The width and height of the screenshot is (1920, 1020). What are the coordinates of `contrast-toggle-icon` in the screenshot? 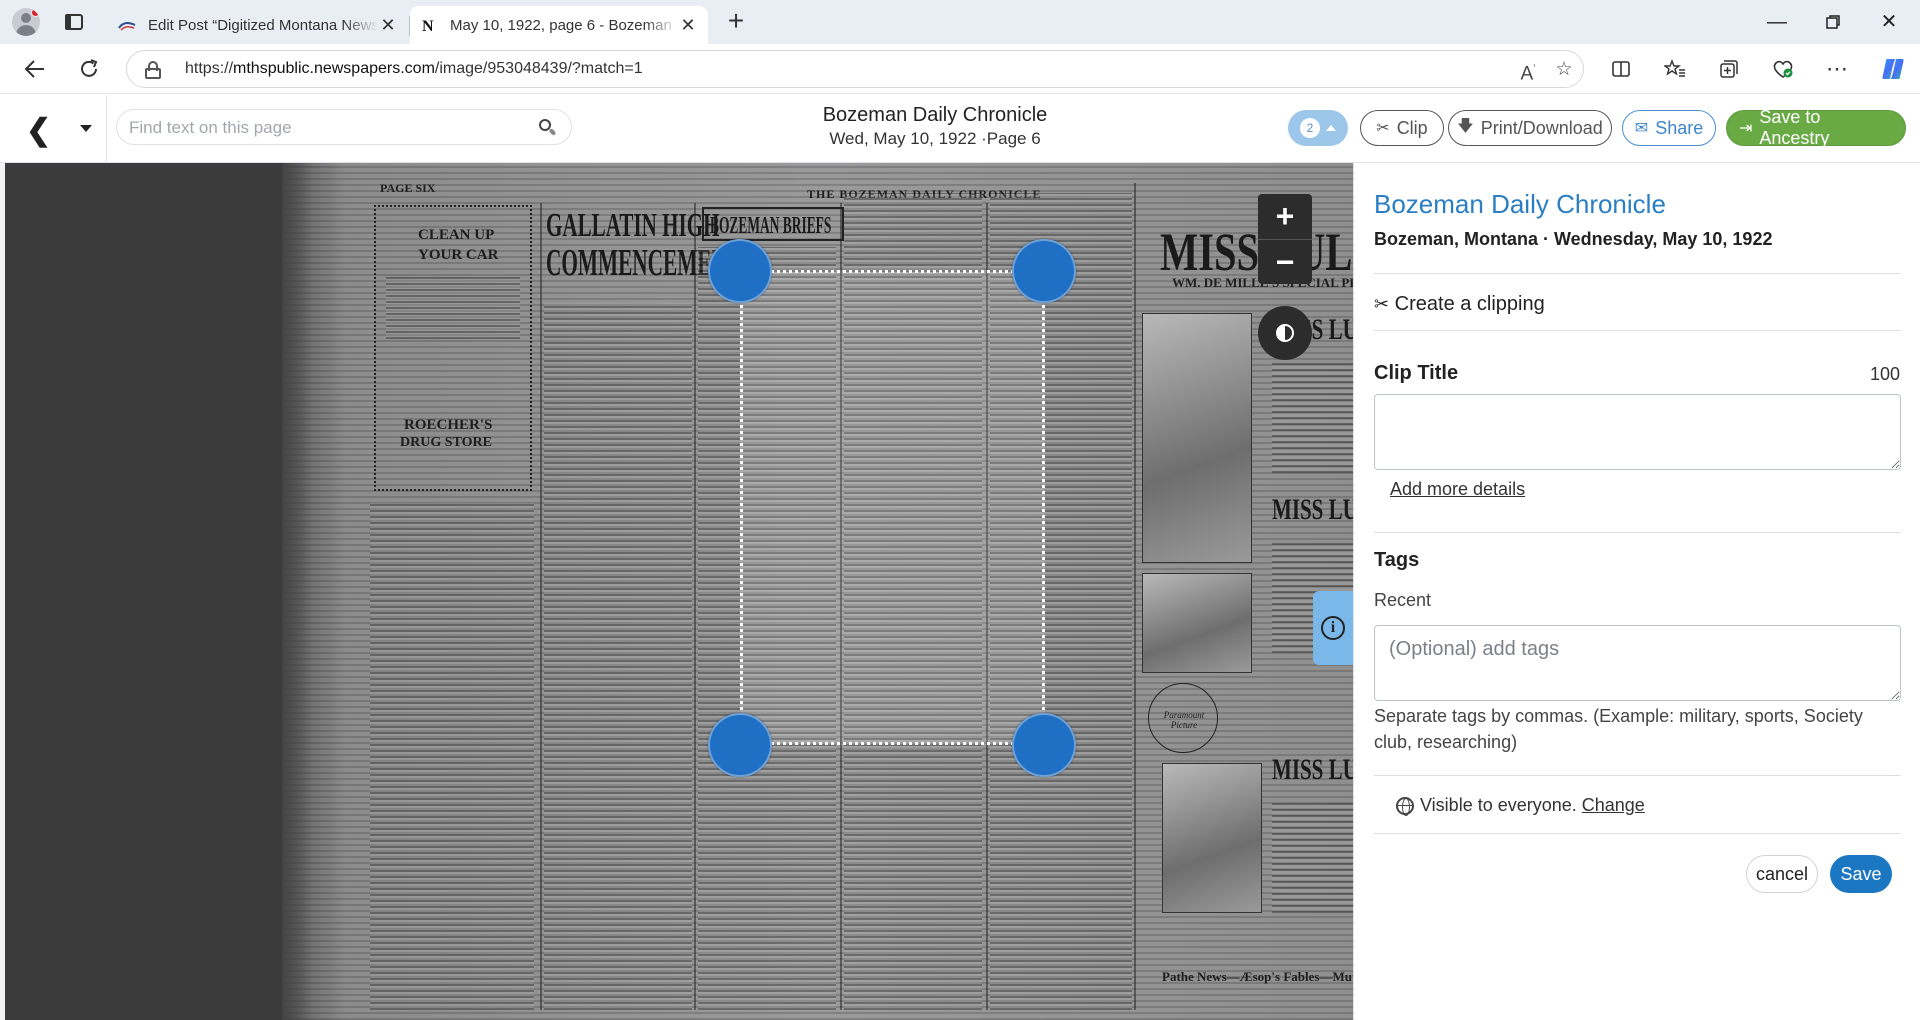 It's located at (1285, 333).